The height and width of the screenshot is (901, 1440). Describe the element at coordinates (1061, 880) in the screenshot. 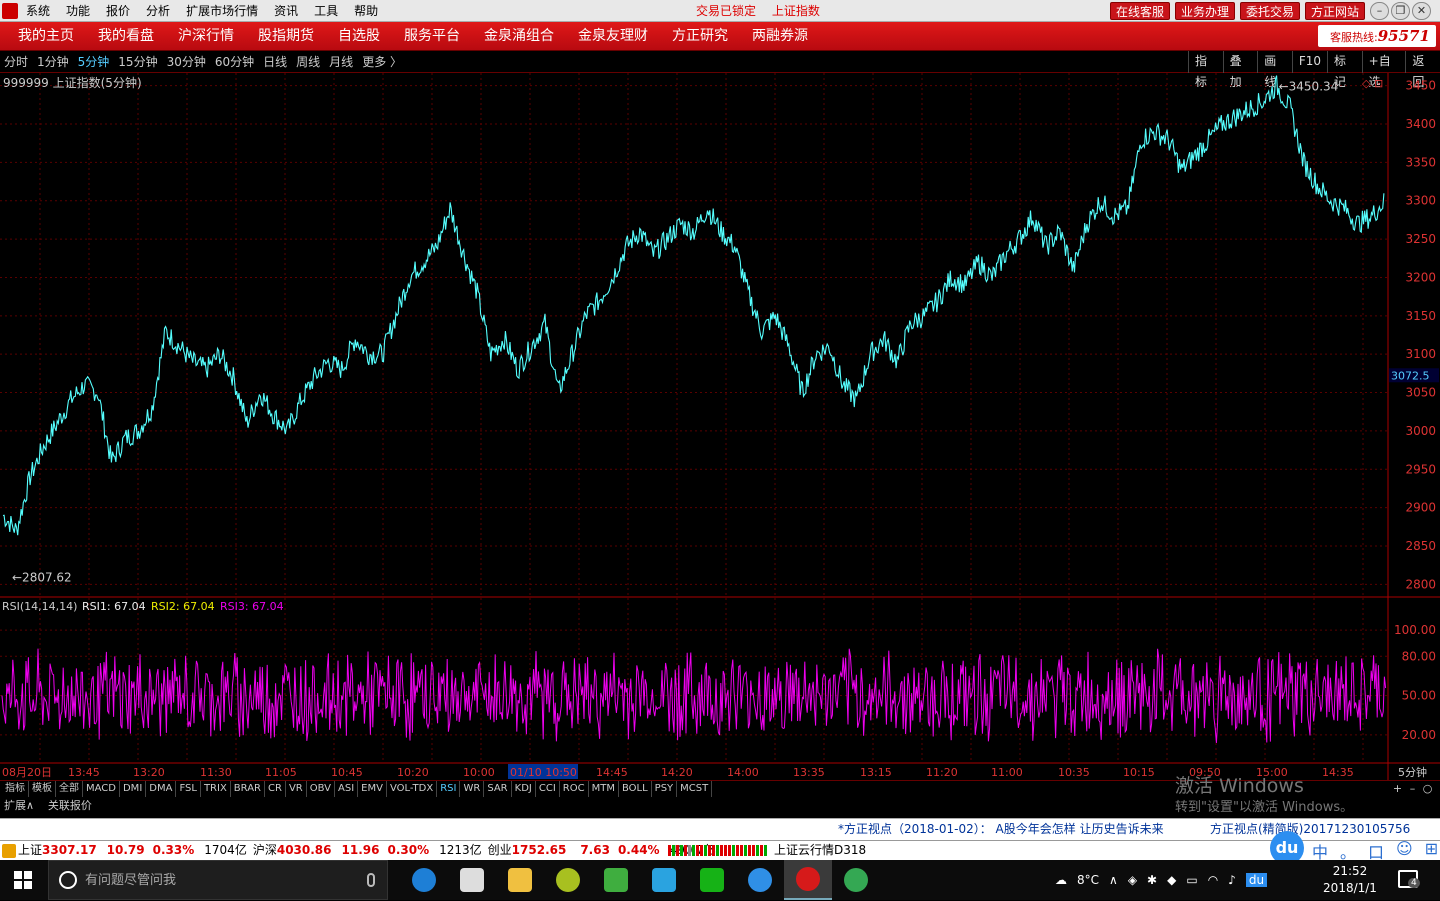

I see `weather-cloud-icon: ☁` at that location.